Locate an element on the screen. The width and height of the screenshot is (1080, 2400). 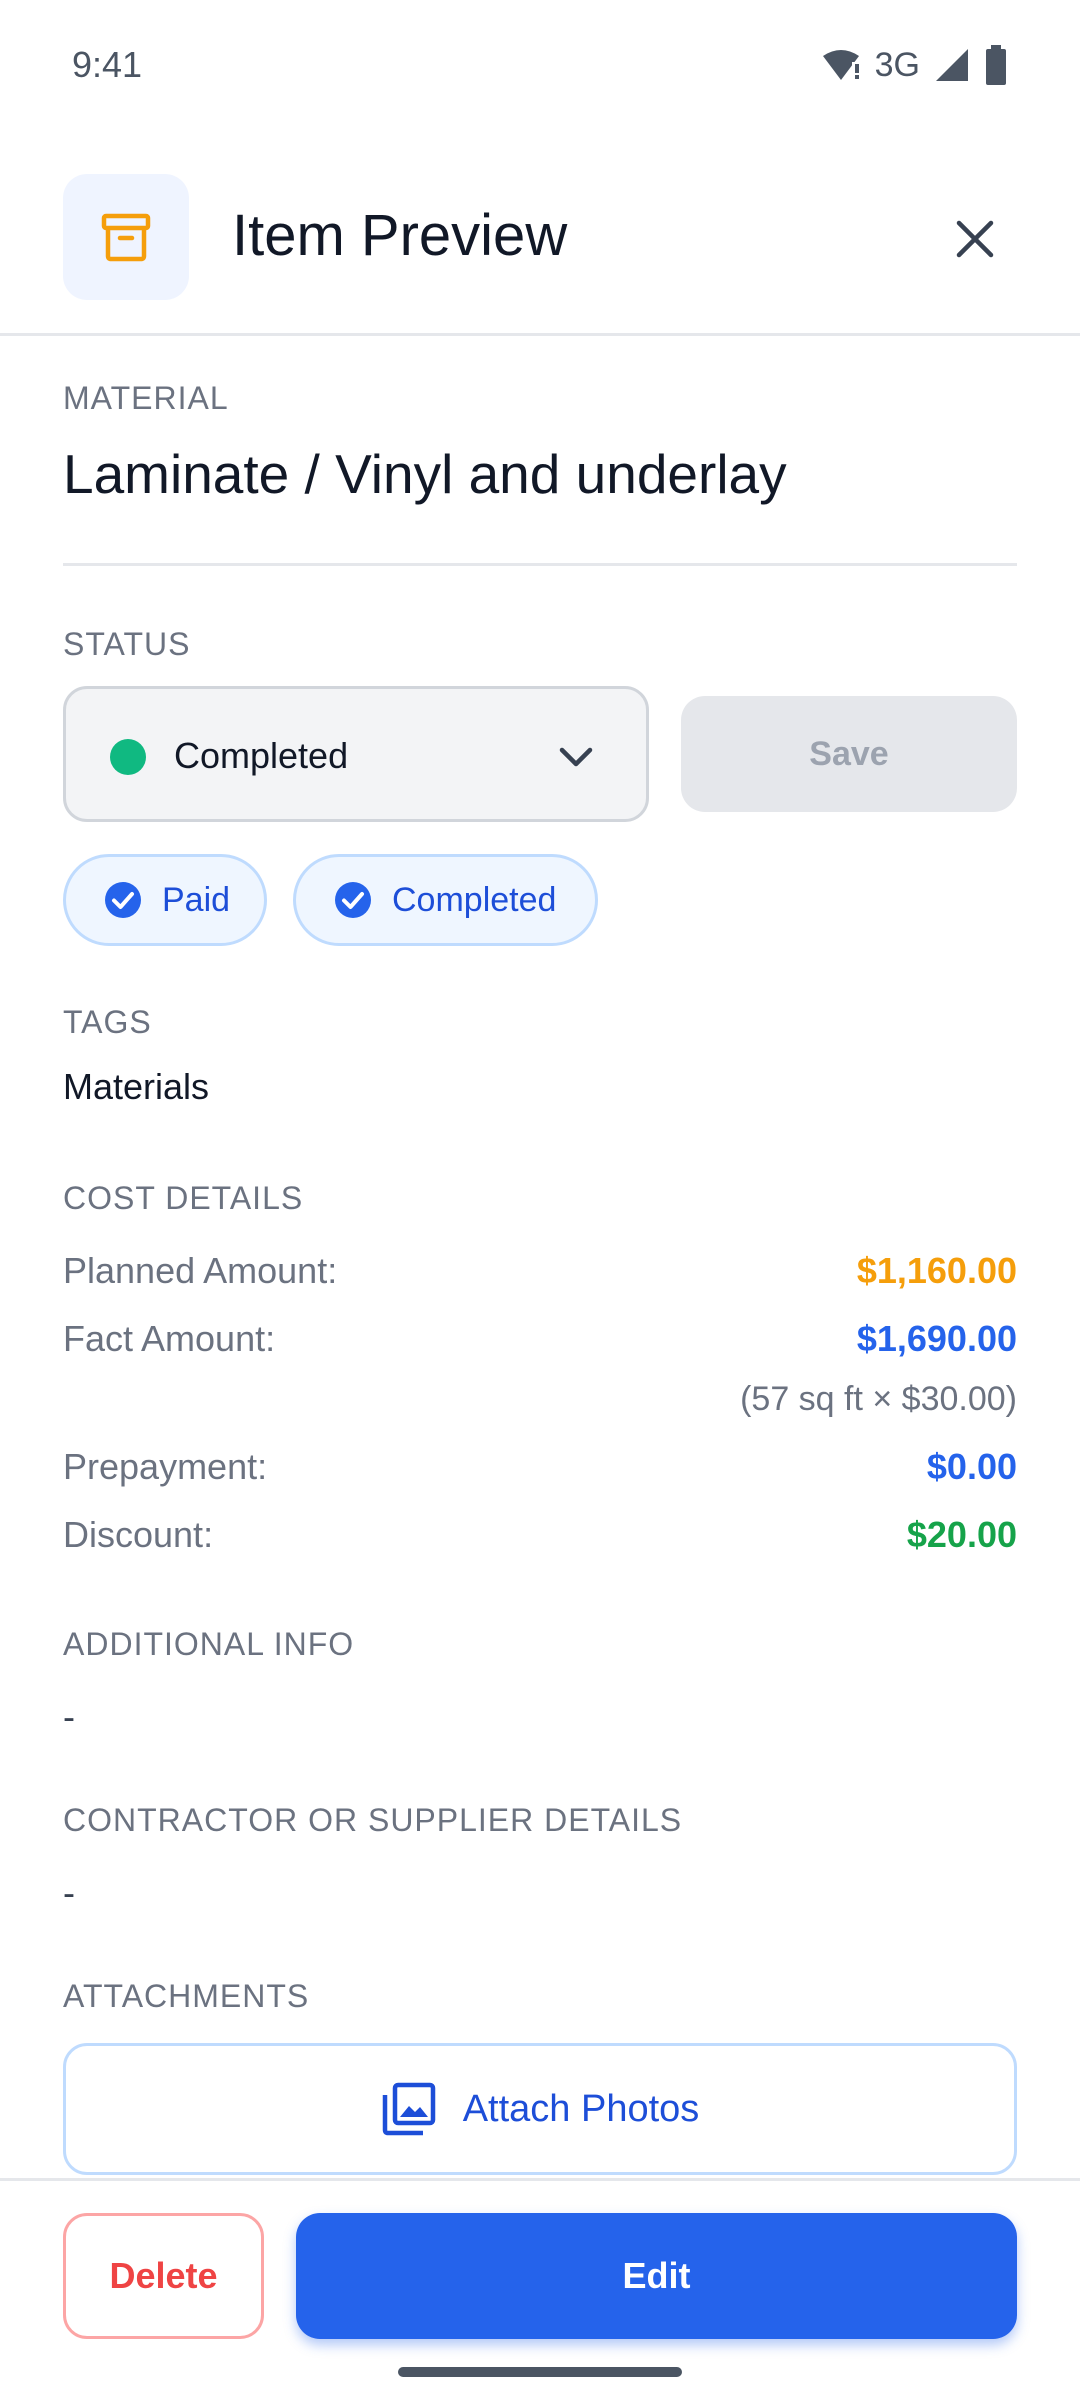
additional-info-value: - is located at coordinates (69, 1716).